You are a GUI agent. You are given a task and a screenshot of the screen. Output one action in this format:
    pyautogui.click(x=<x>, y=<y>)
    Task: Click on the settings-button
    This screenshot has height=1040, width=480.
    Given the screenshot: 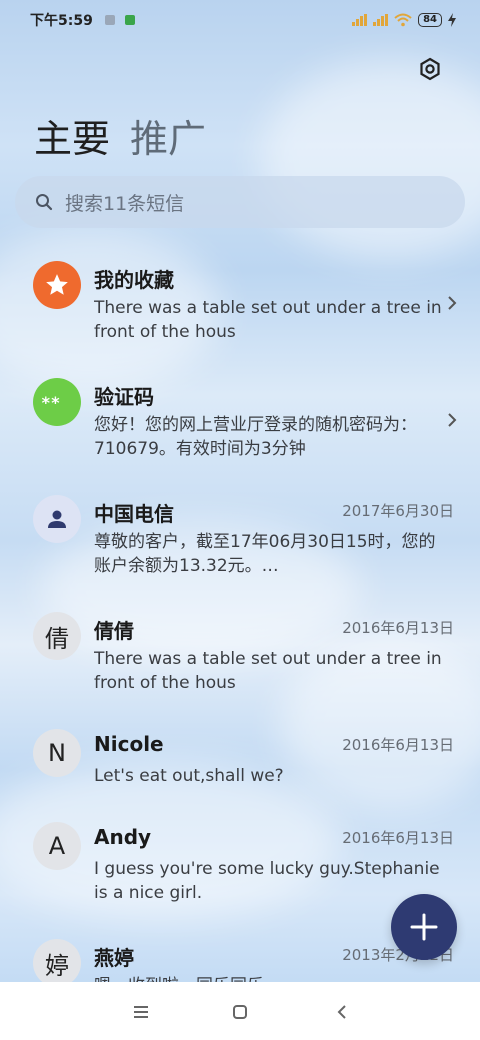 What is the action you would take?
    pyautogui.click(x=430, y=69)
    